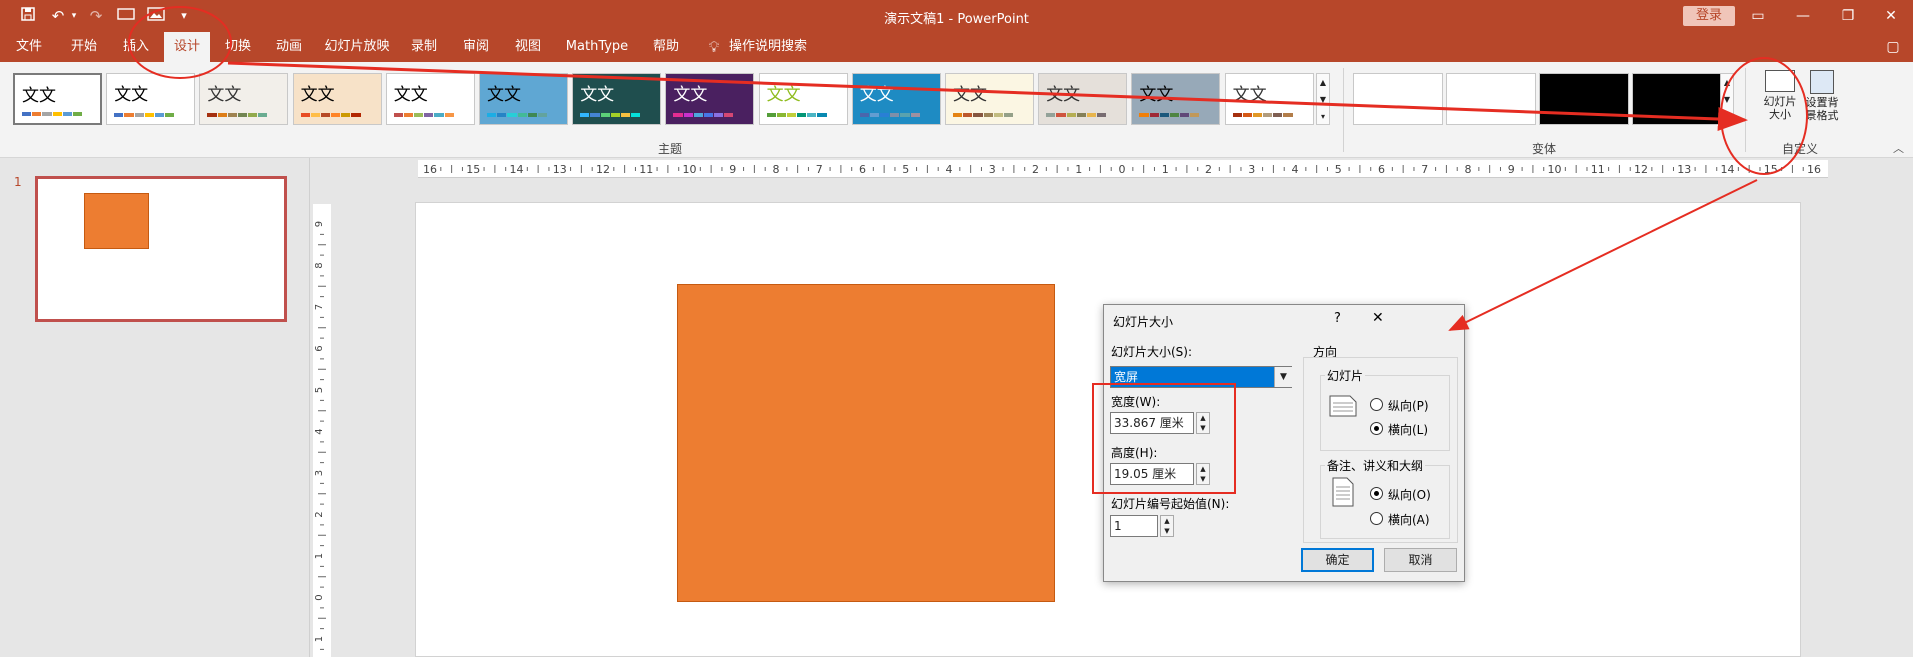 The image size is (1913, 657). Describe the element at coordinates (476, 47) in the screenshot. I see `tab-review: 审阅` at that location.